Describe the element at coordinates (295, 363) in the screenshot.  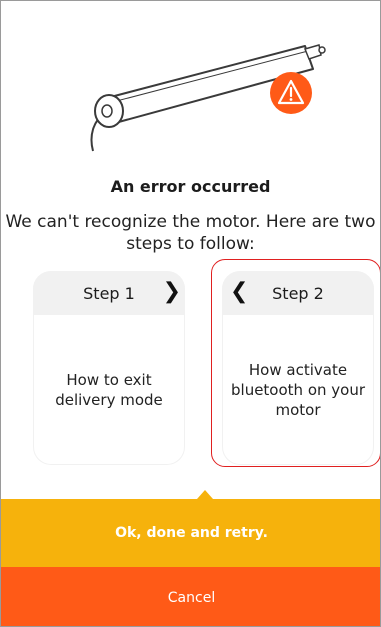
I see `step-2-highlight` at that location.